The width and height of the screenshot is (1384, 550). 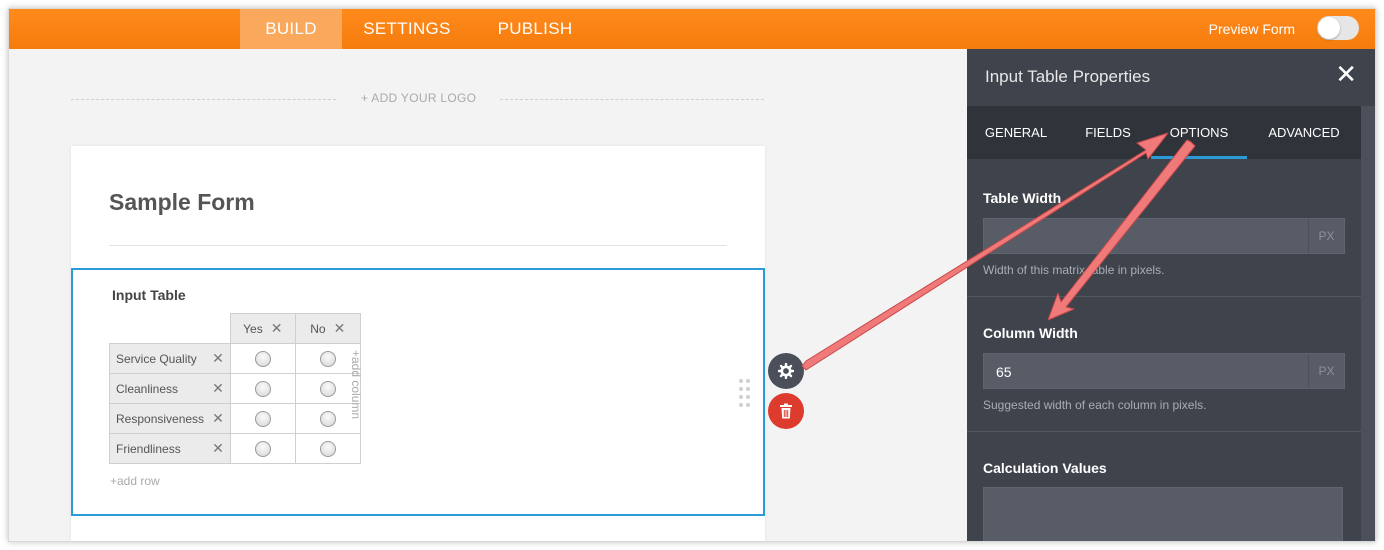 I want to click on tab-publish: PUBLISH, so click(x=535, y=29).